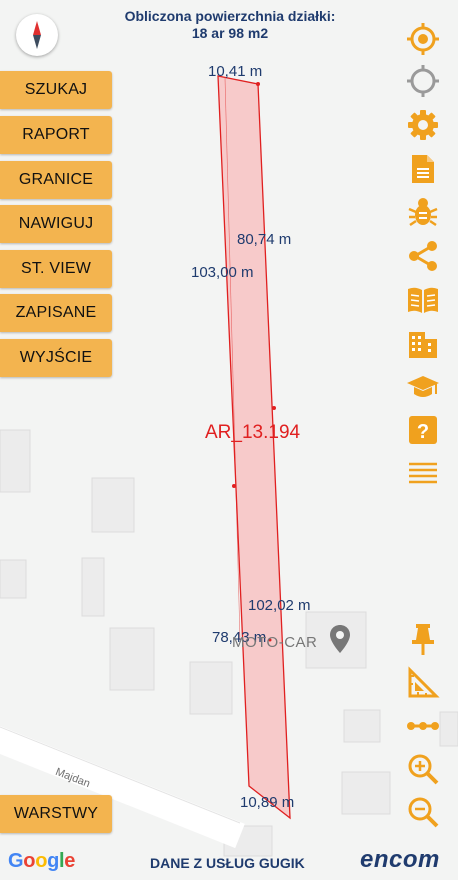  What do you see at coordinates (56, 269) in the screenshot?
I see `street-view-button: ST. VIEW` at bounding box center [56, 269].